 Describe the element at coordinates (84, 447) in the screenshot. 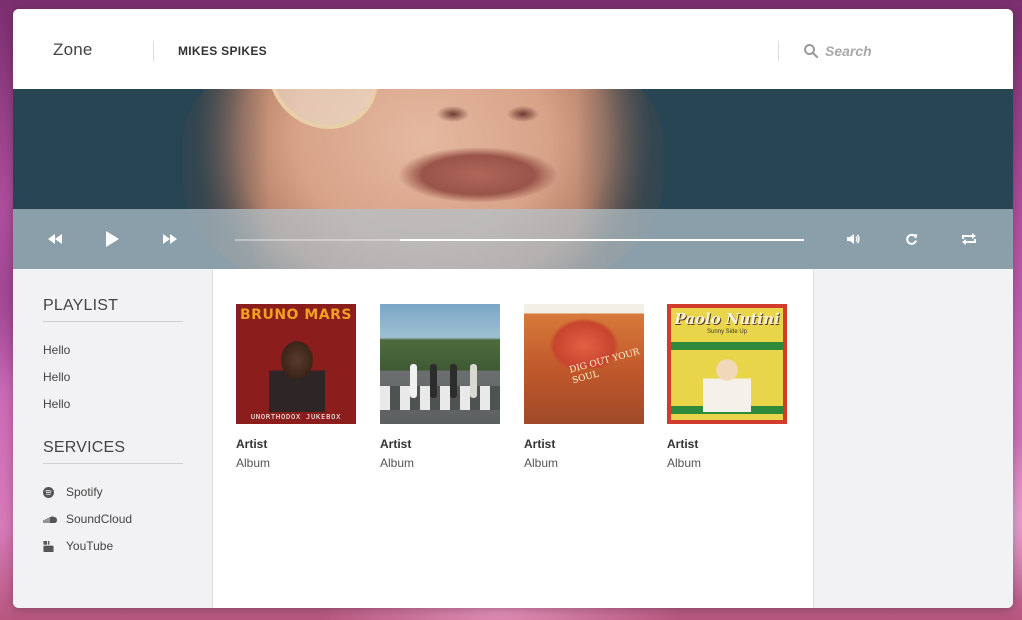

I see `services-heading: SERVICES` at that location.